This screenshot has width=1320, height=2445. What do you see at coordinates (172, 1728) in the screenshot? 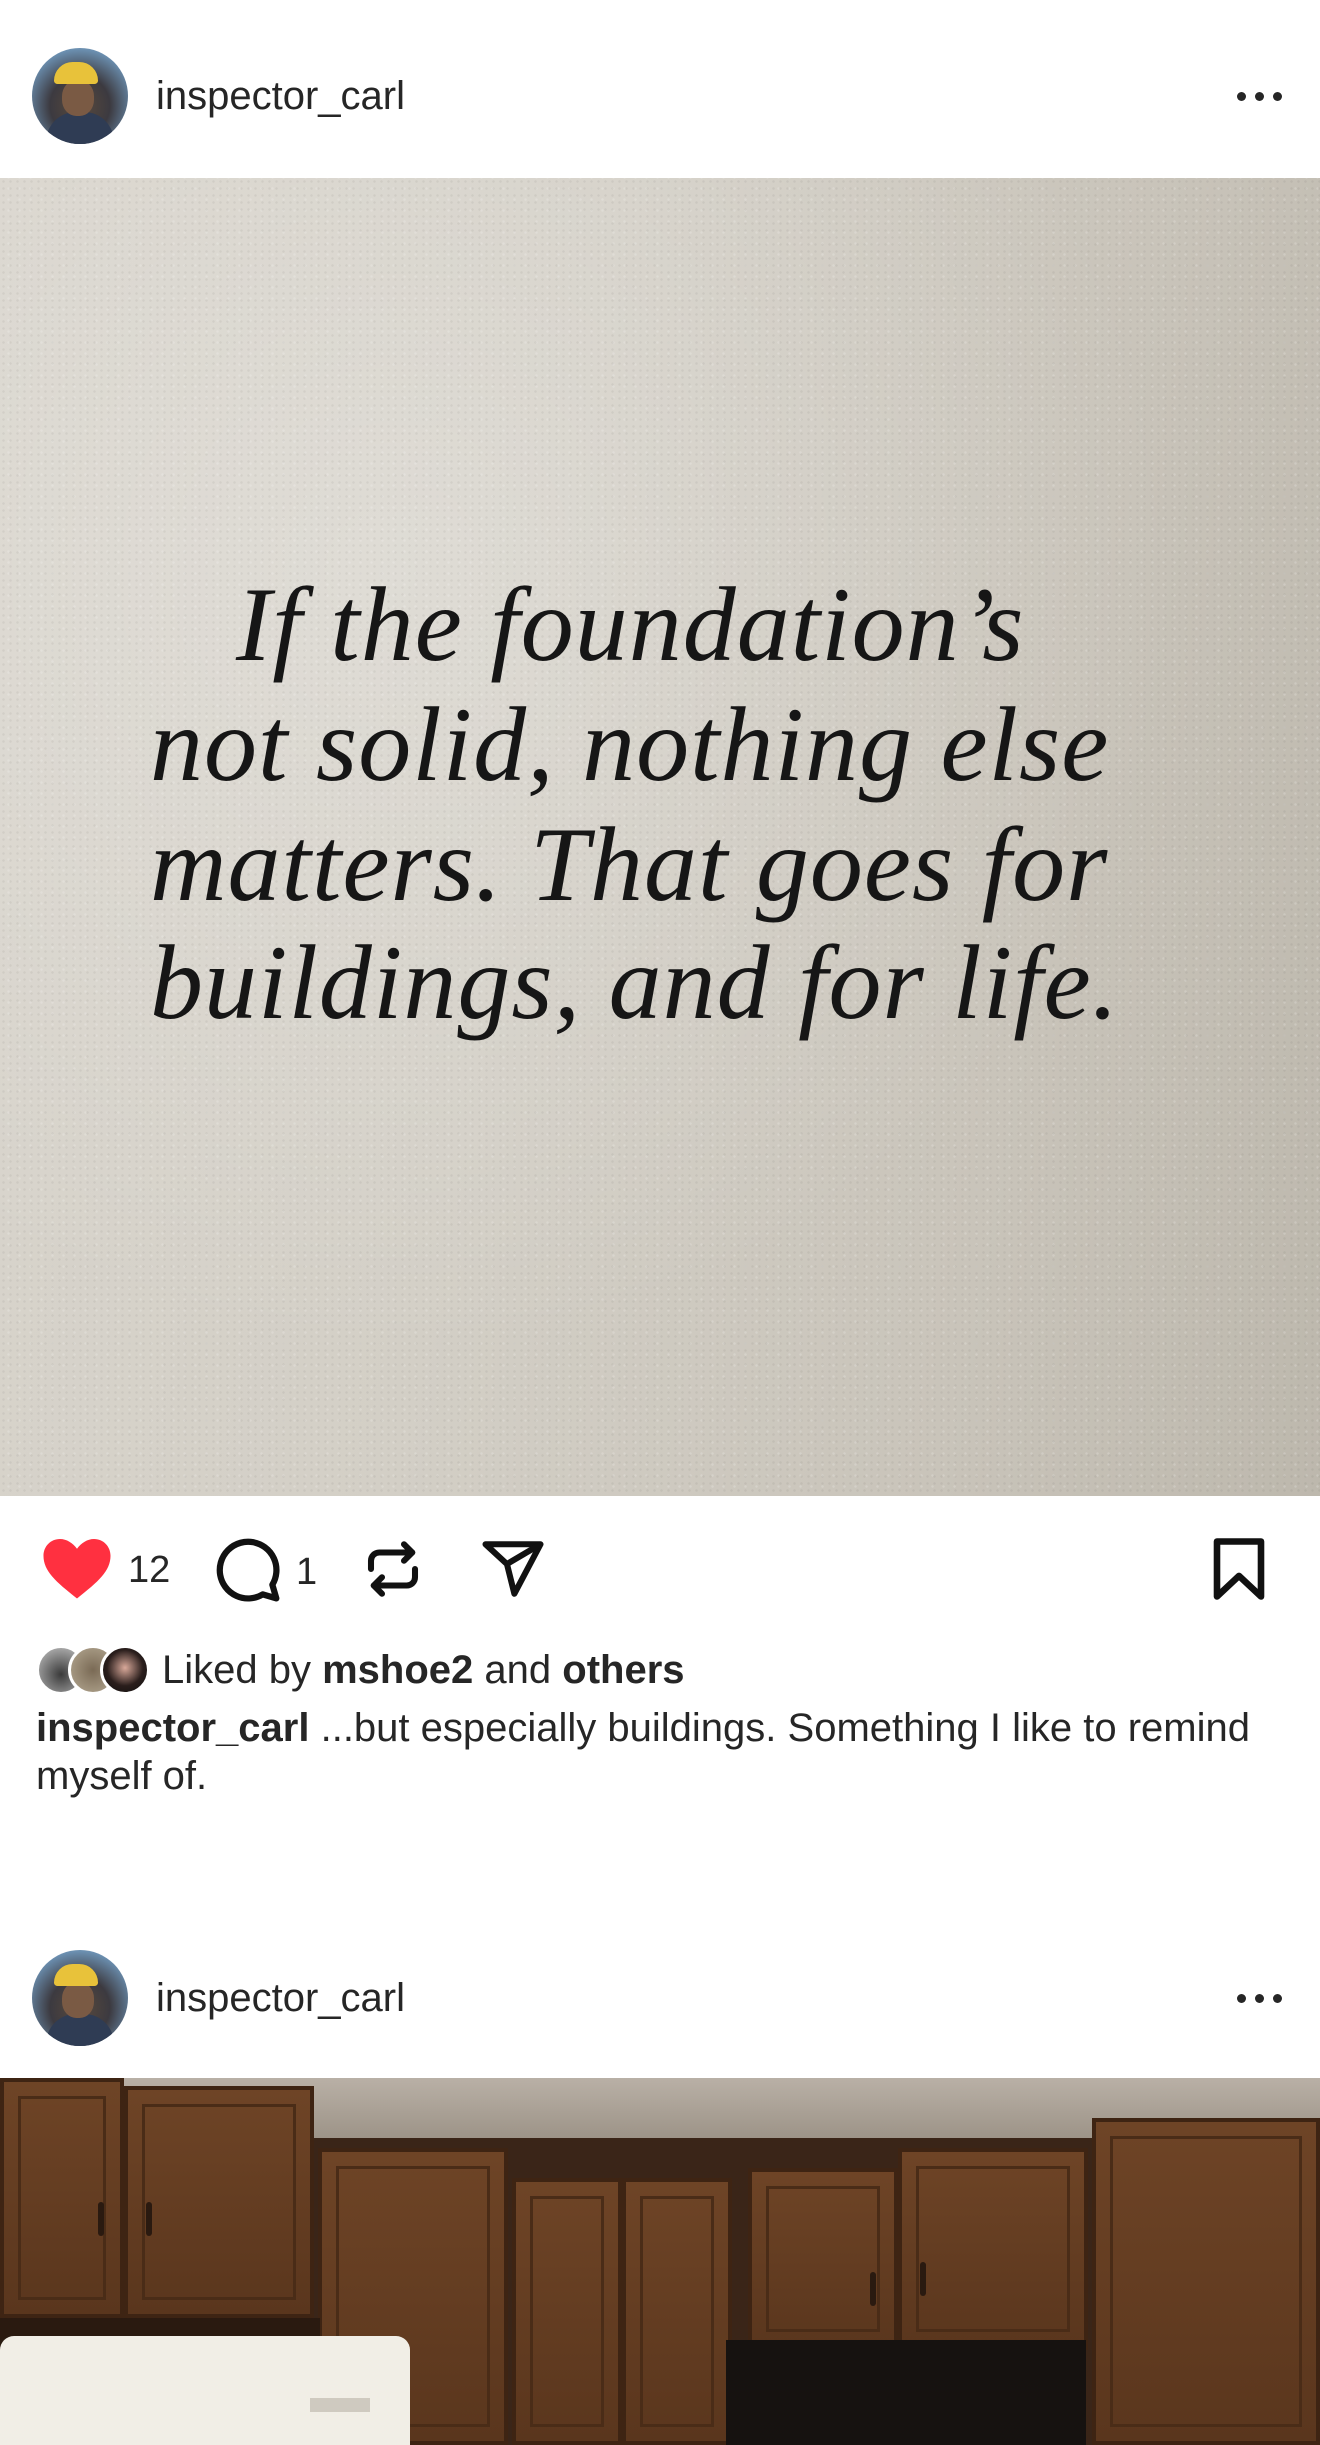
I see `caption-username: inspector_carl` at bounding box center [172, 1728].